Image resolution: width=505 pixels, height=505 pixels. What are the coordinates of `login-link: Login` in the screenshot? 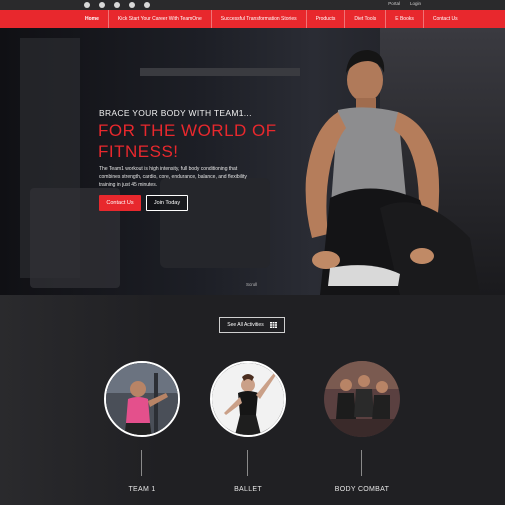 It's located at (415, 3).